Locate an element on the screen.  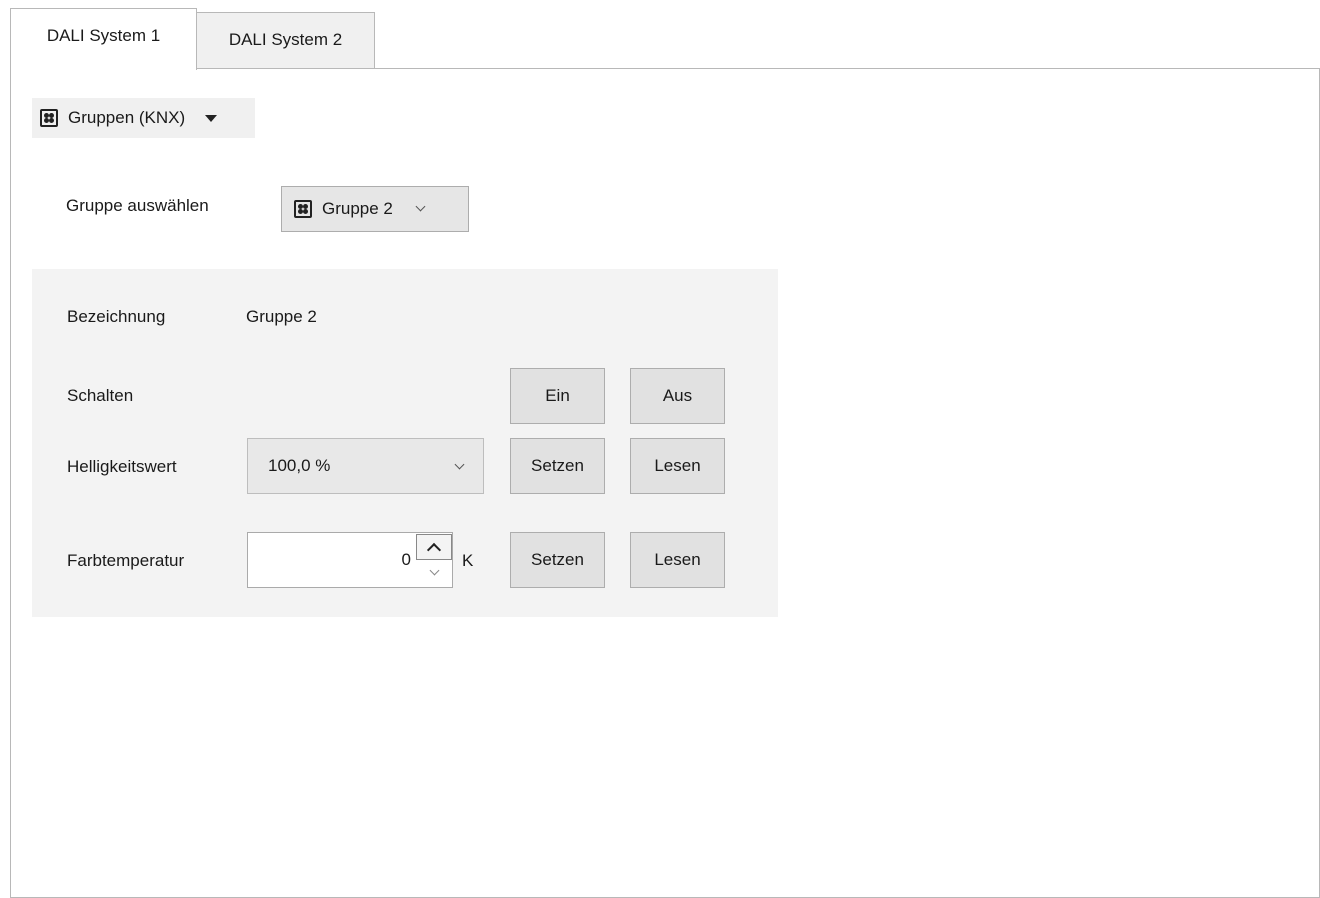
tab-dali-system-1: DALI System 1 is located at coordinates (103, 39).